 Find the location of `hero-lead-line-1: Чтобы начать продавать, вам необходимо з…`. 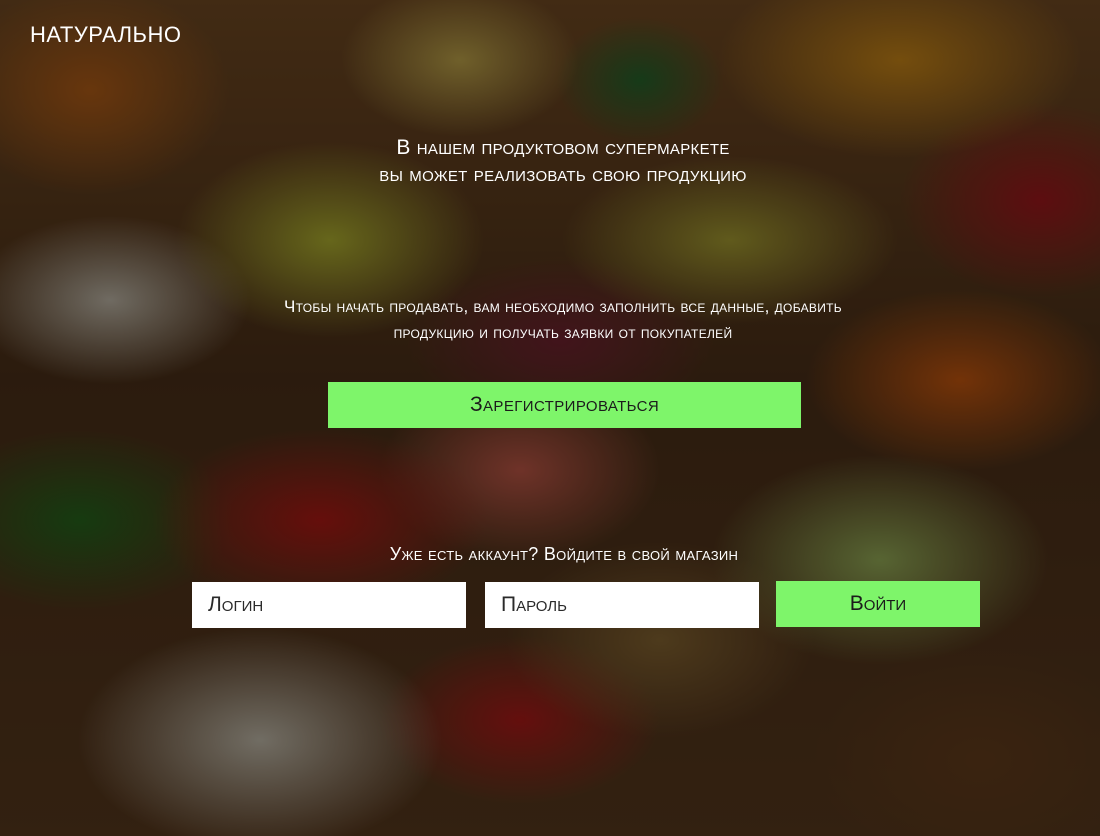

hero-lead-line-1: Чтобы начать продавать, вам необходимо з… is located at coordinates (563, 306).